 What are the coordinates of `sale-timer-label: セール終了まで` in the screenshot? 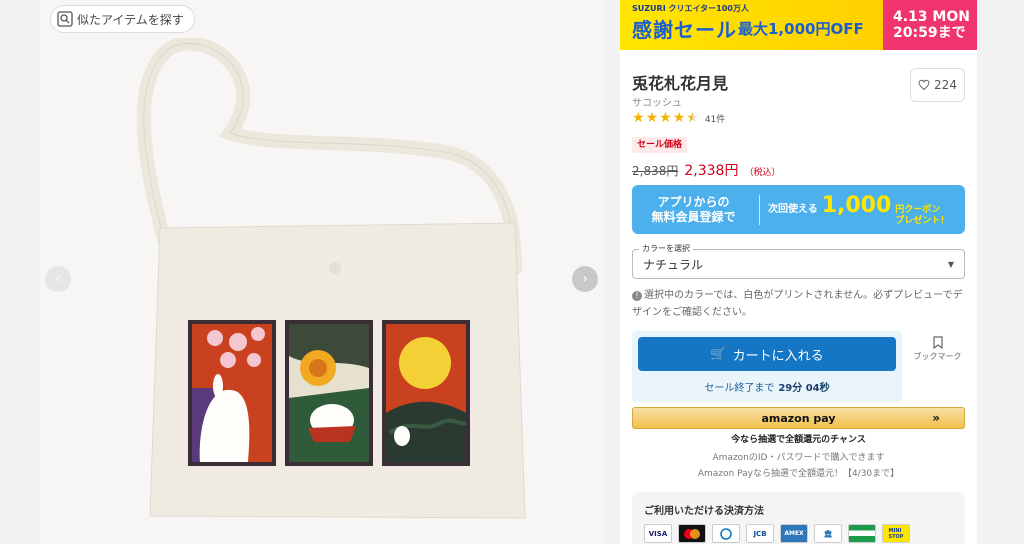 It's located at (739, 388).